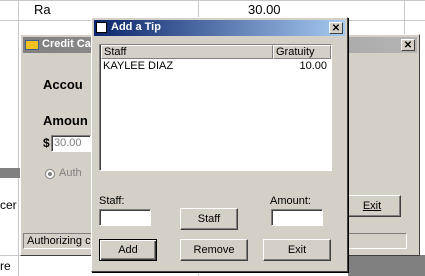  I want to click on row-staff: KAYLEE DIAZ, so click(138, 66).